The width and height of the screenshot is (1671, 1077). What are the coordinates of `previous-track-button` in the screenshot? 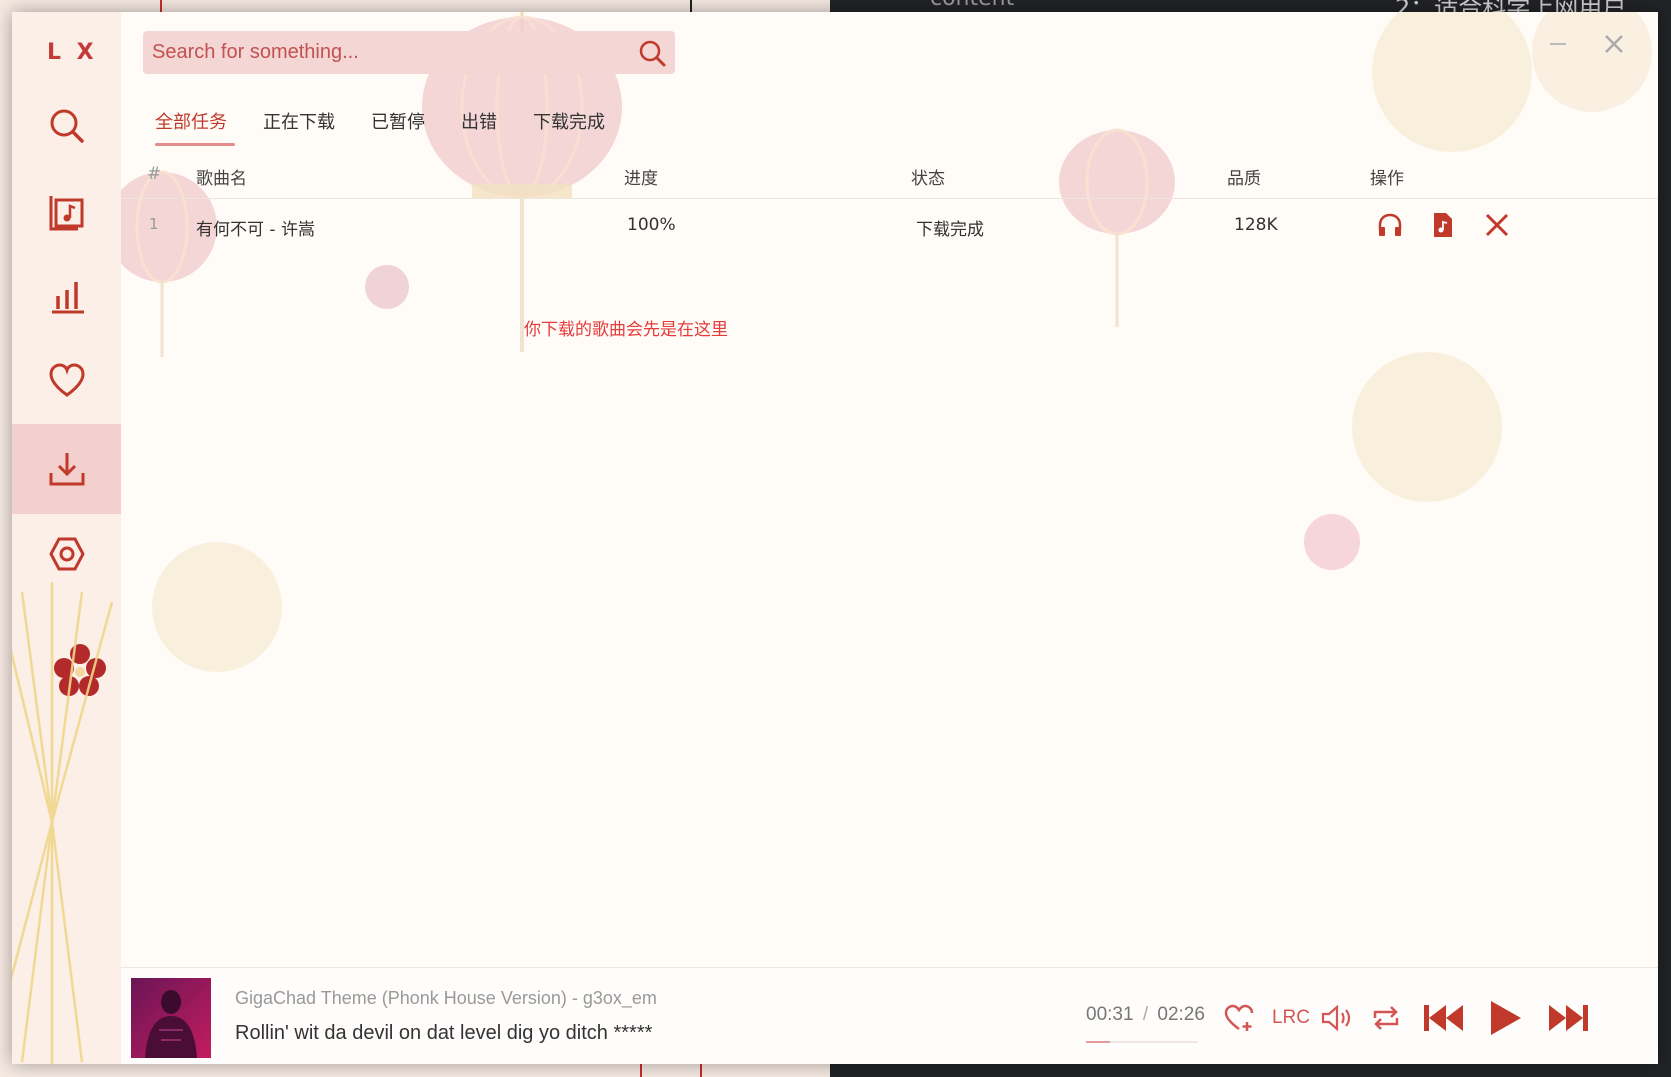 It's located at (1443, 1018).